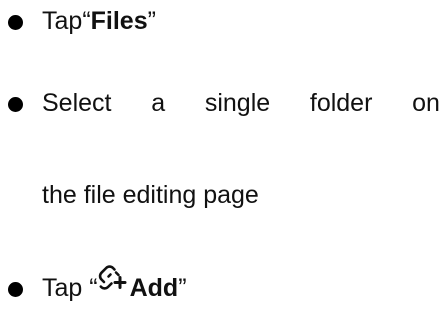  What do you see at coordinates (182, 288) in the screenshot?
I see `step-3-close-quote: ”` at bounding box center [182, 288].